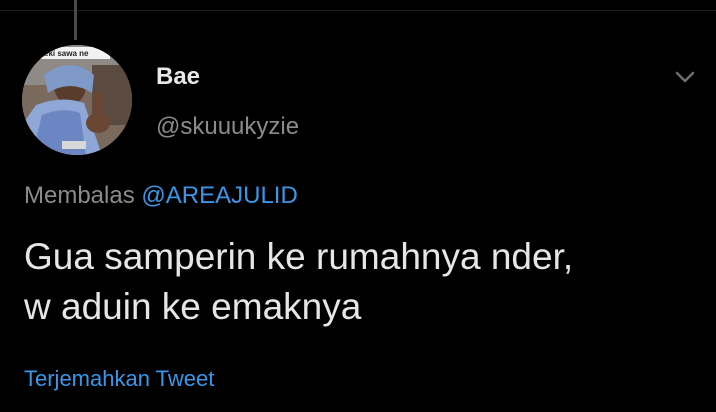 The height and width of the screenshot is (412, 716). I want to click on user-handle: @skuuukyzie, so click(227, 127).